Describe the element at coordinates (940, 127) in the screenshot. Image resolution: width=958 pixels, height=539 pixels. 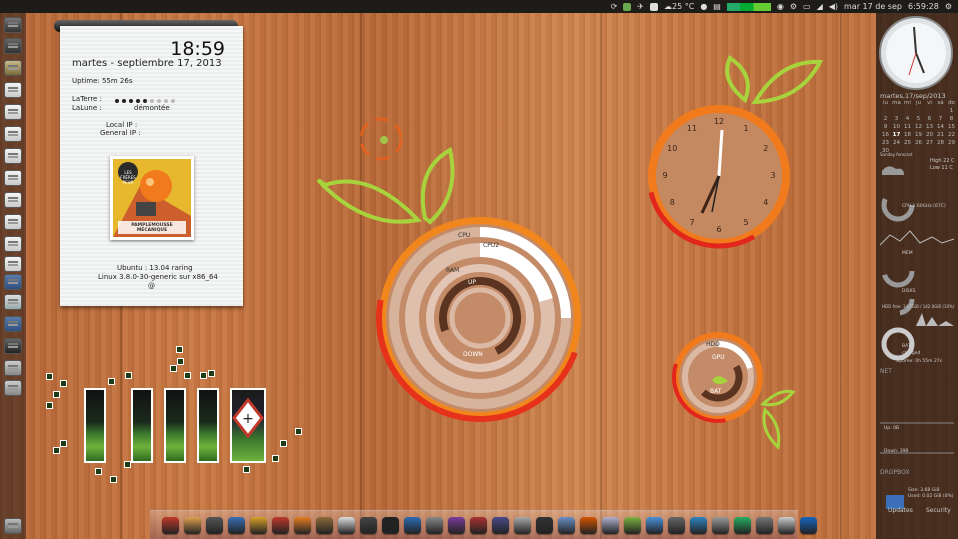
I see `calendar-day: 14` at that location.